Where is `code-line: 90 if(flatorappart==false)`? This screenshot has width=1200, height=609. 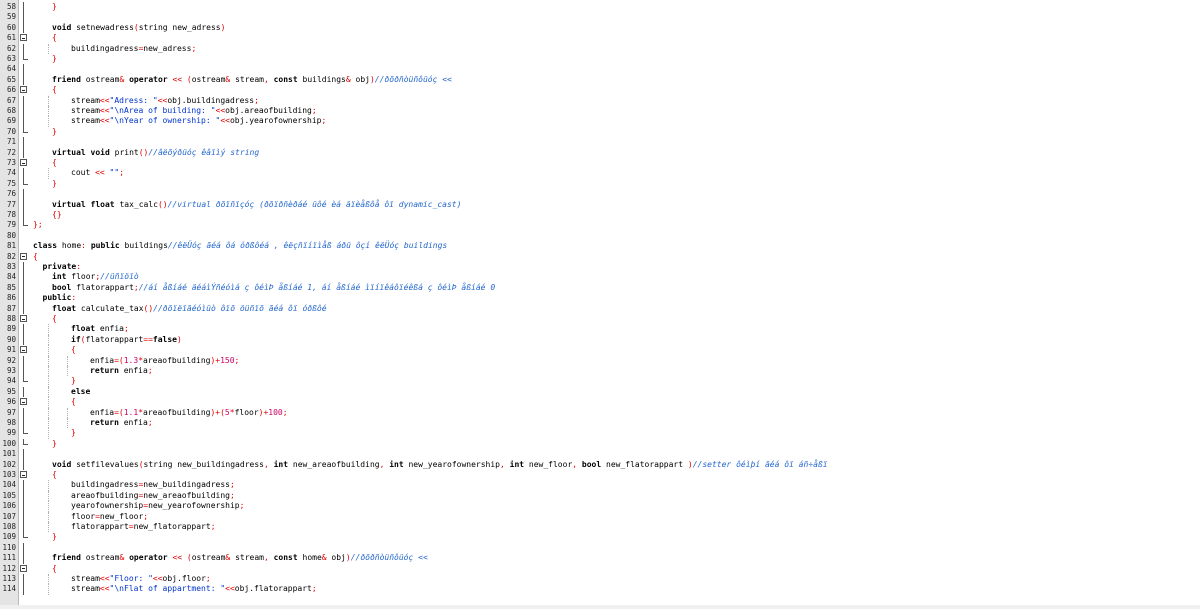 code-line: 90 if(flatorappart==false) is located at coordinates (600, 340).